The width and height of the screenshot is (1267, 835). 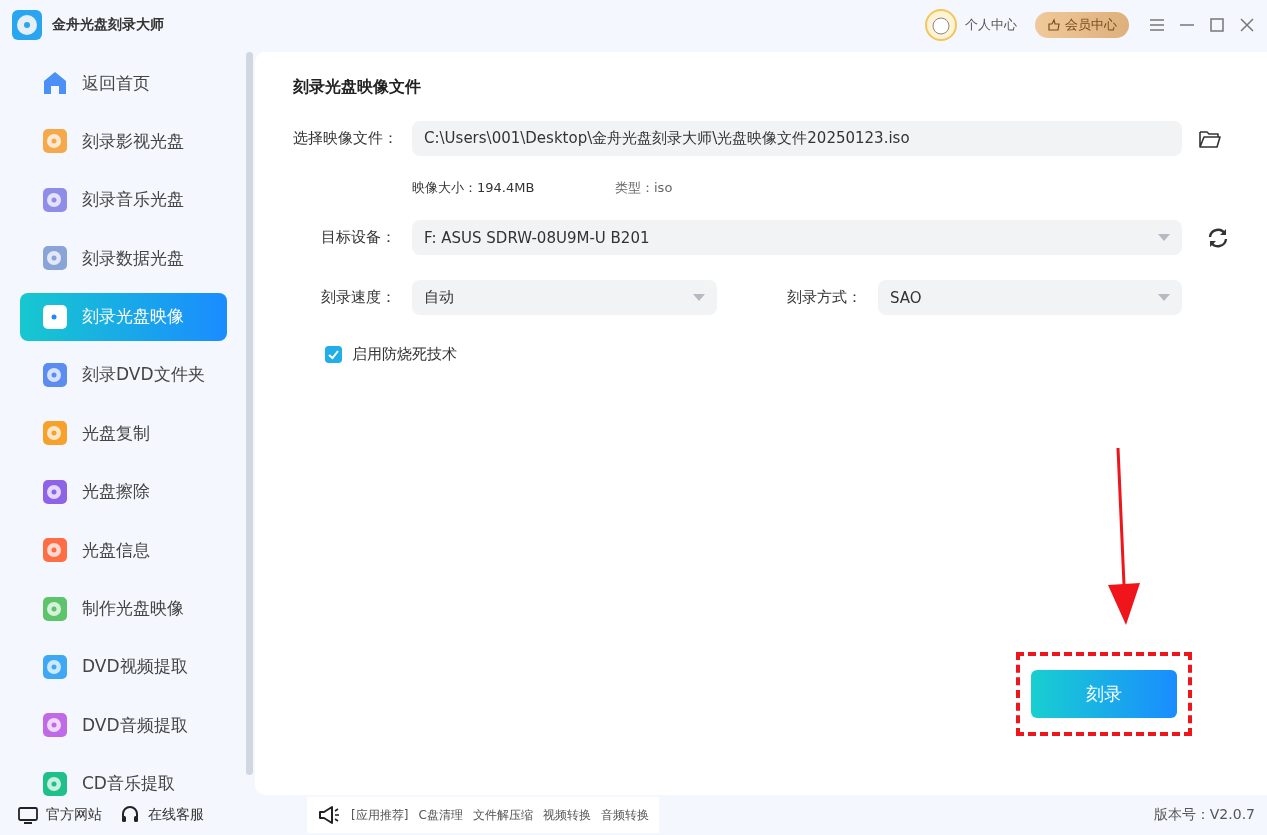 I want to click on panel-title: 刻录光盘映像文件, so click(x=357, y=87).